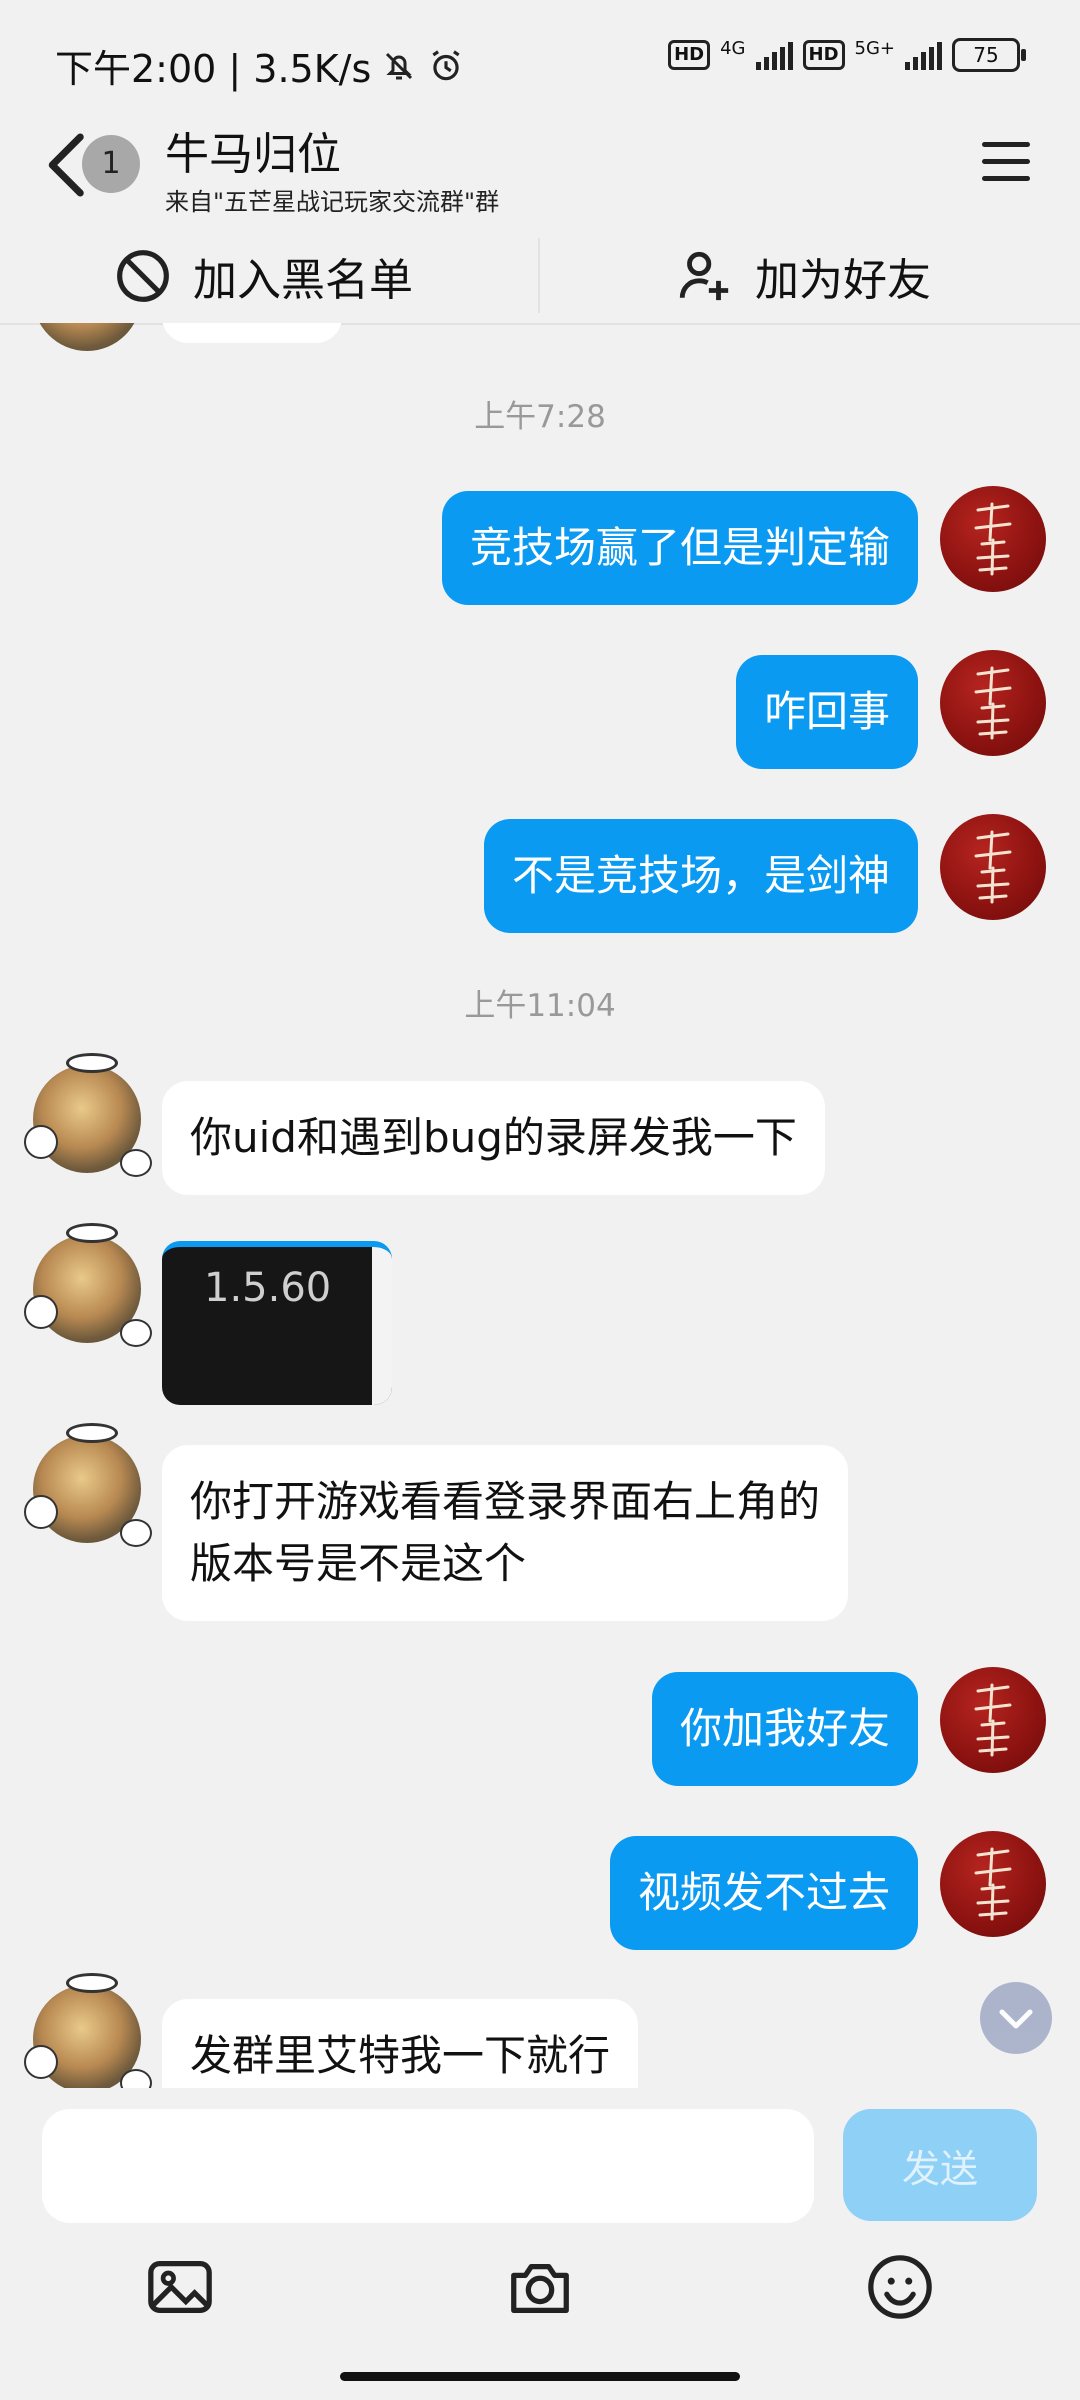 This screenshot has width=1080, height=2400. Describe the element at coordinates (900, 2287) in the screenshot. I see `emoji-icon` at that location.